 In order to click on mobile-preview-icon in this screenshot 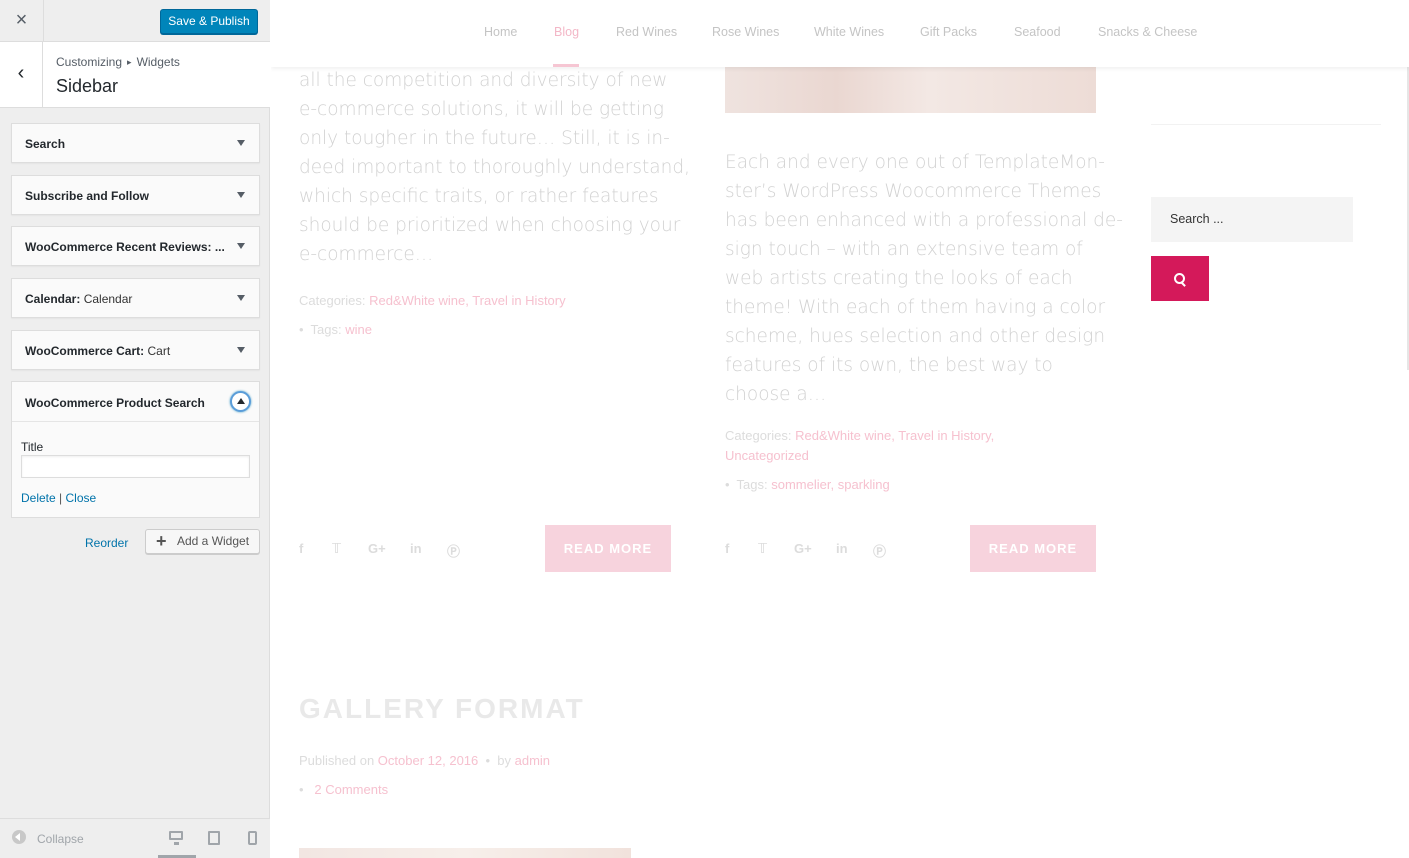, I will do `click(252, 838)`.